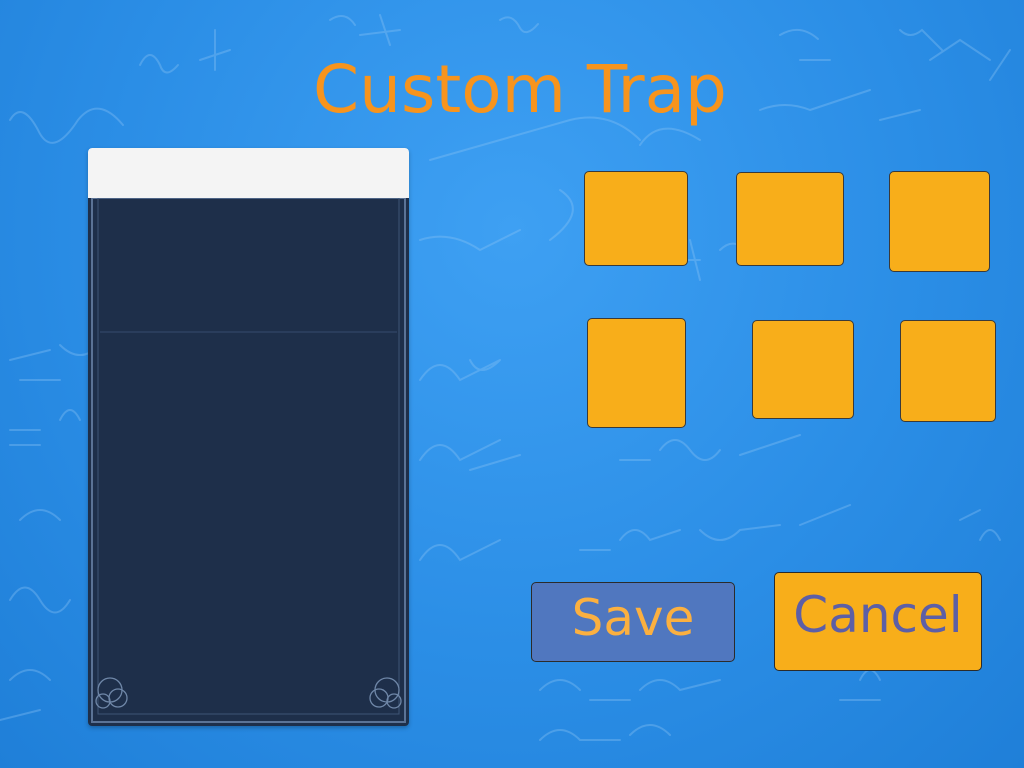 Image resolution: width=1024 pixels, height=768 pixels. What do you see at coordinates (633, 622) in the screenshot?
I see `save-button: Save` at bounding box center [633, 622].